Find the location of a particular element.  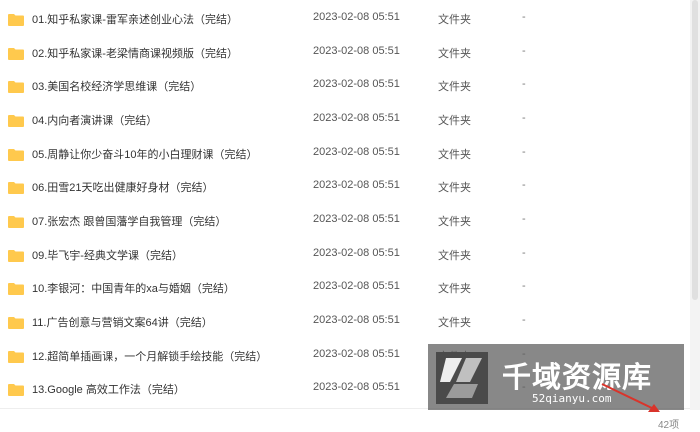

file-row: 06.田雪21天吃出健康好身材（完结） 2023-02-08 05:51 文件夹 - is located at coordinates (345, 187).